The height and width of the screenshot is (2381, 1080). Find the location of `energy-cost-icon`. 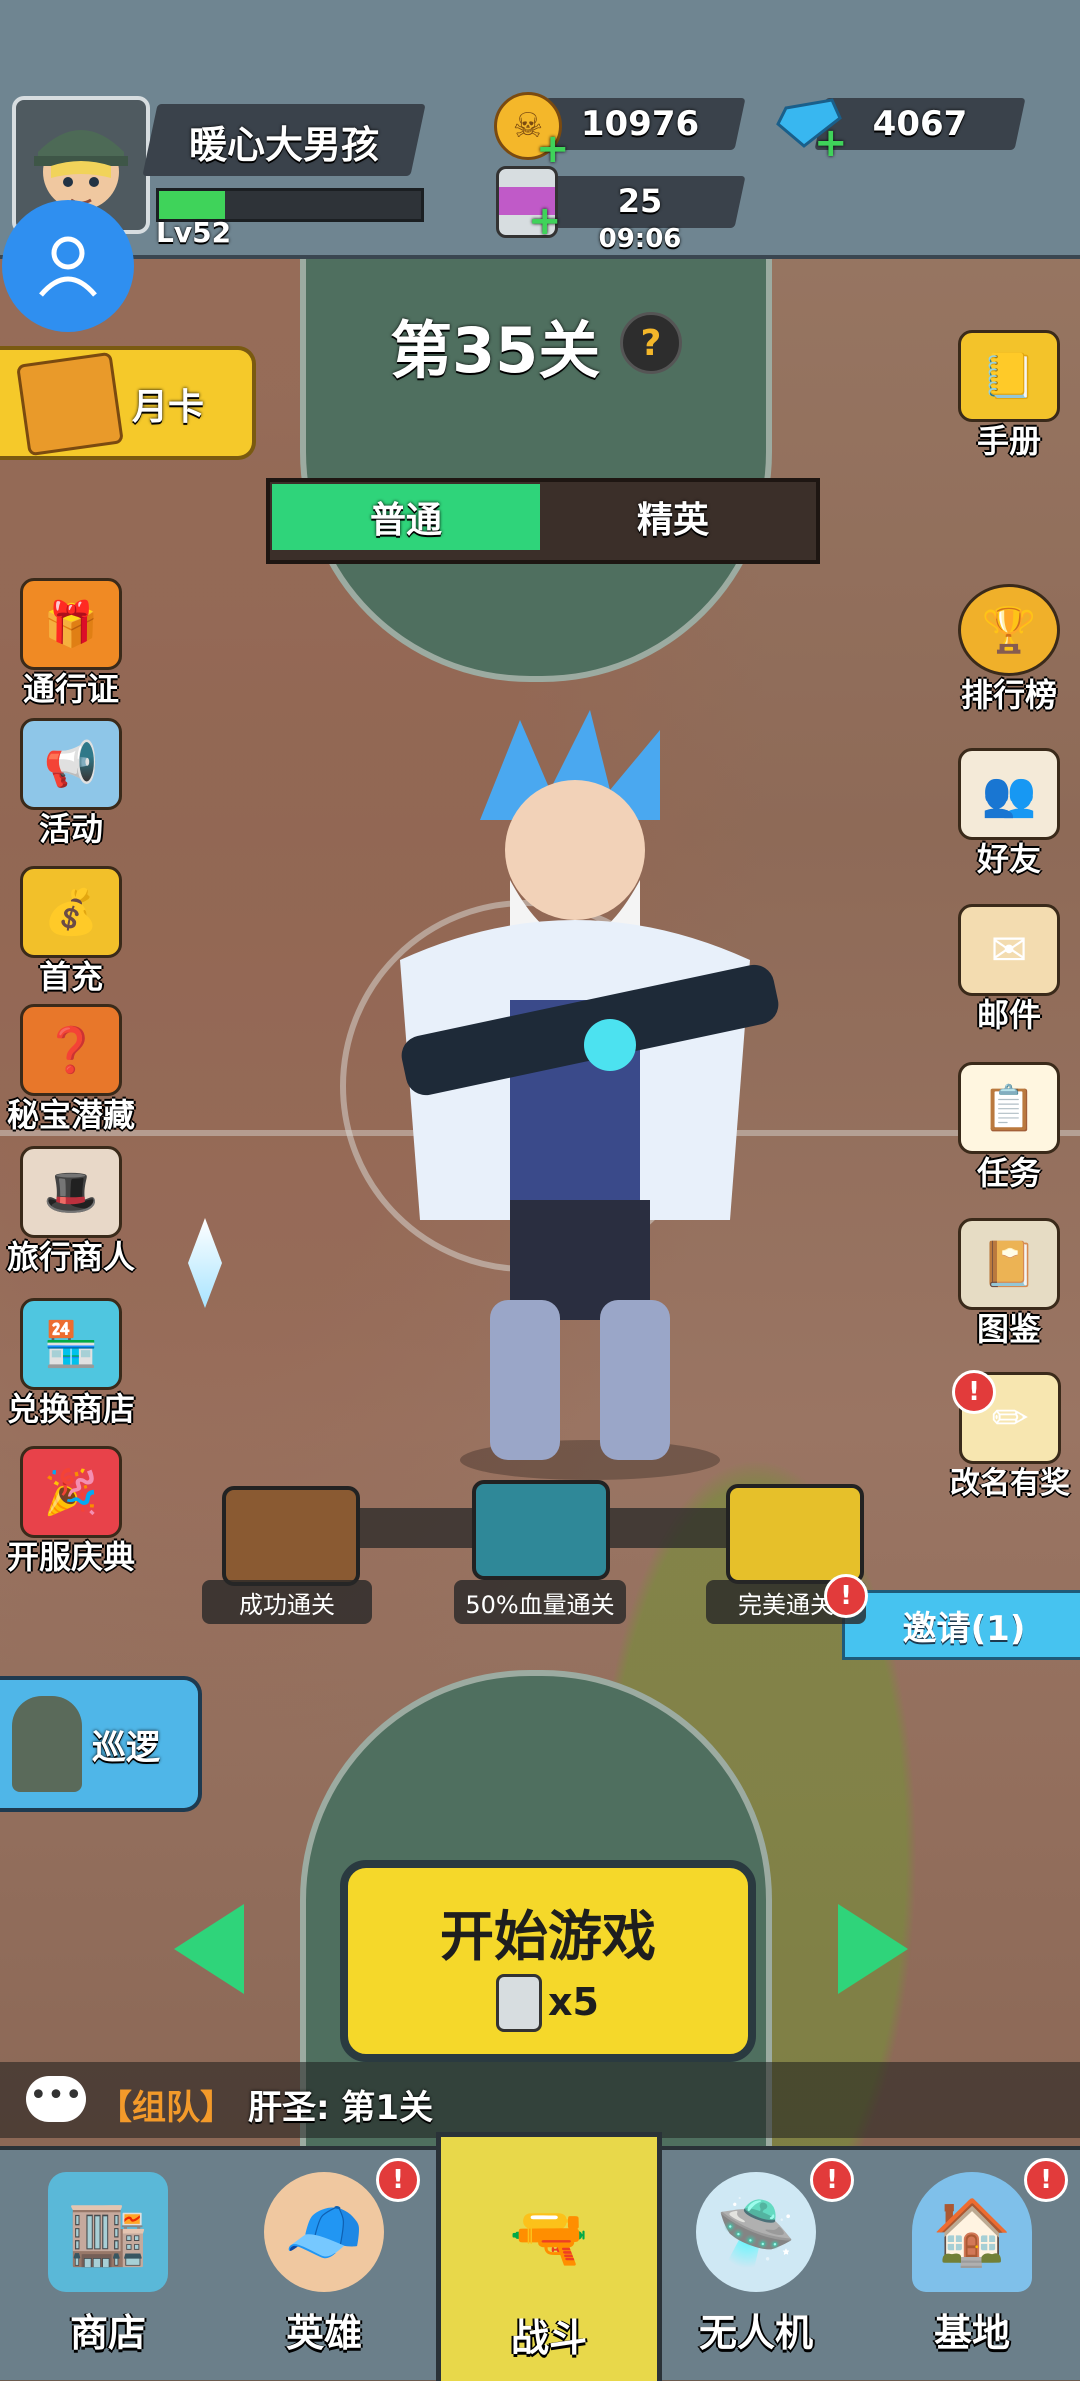

energy-cost-icon is located at coordinates (519, 2003).